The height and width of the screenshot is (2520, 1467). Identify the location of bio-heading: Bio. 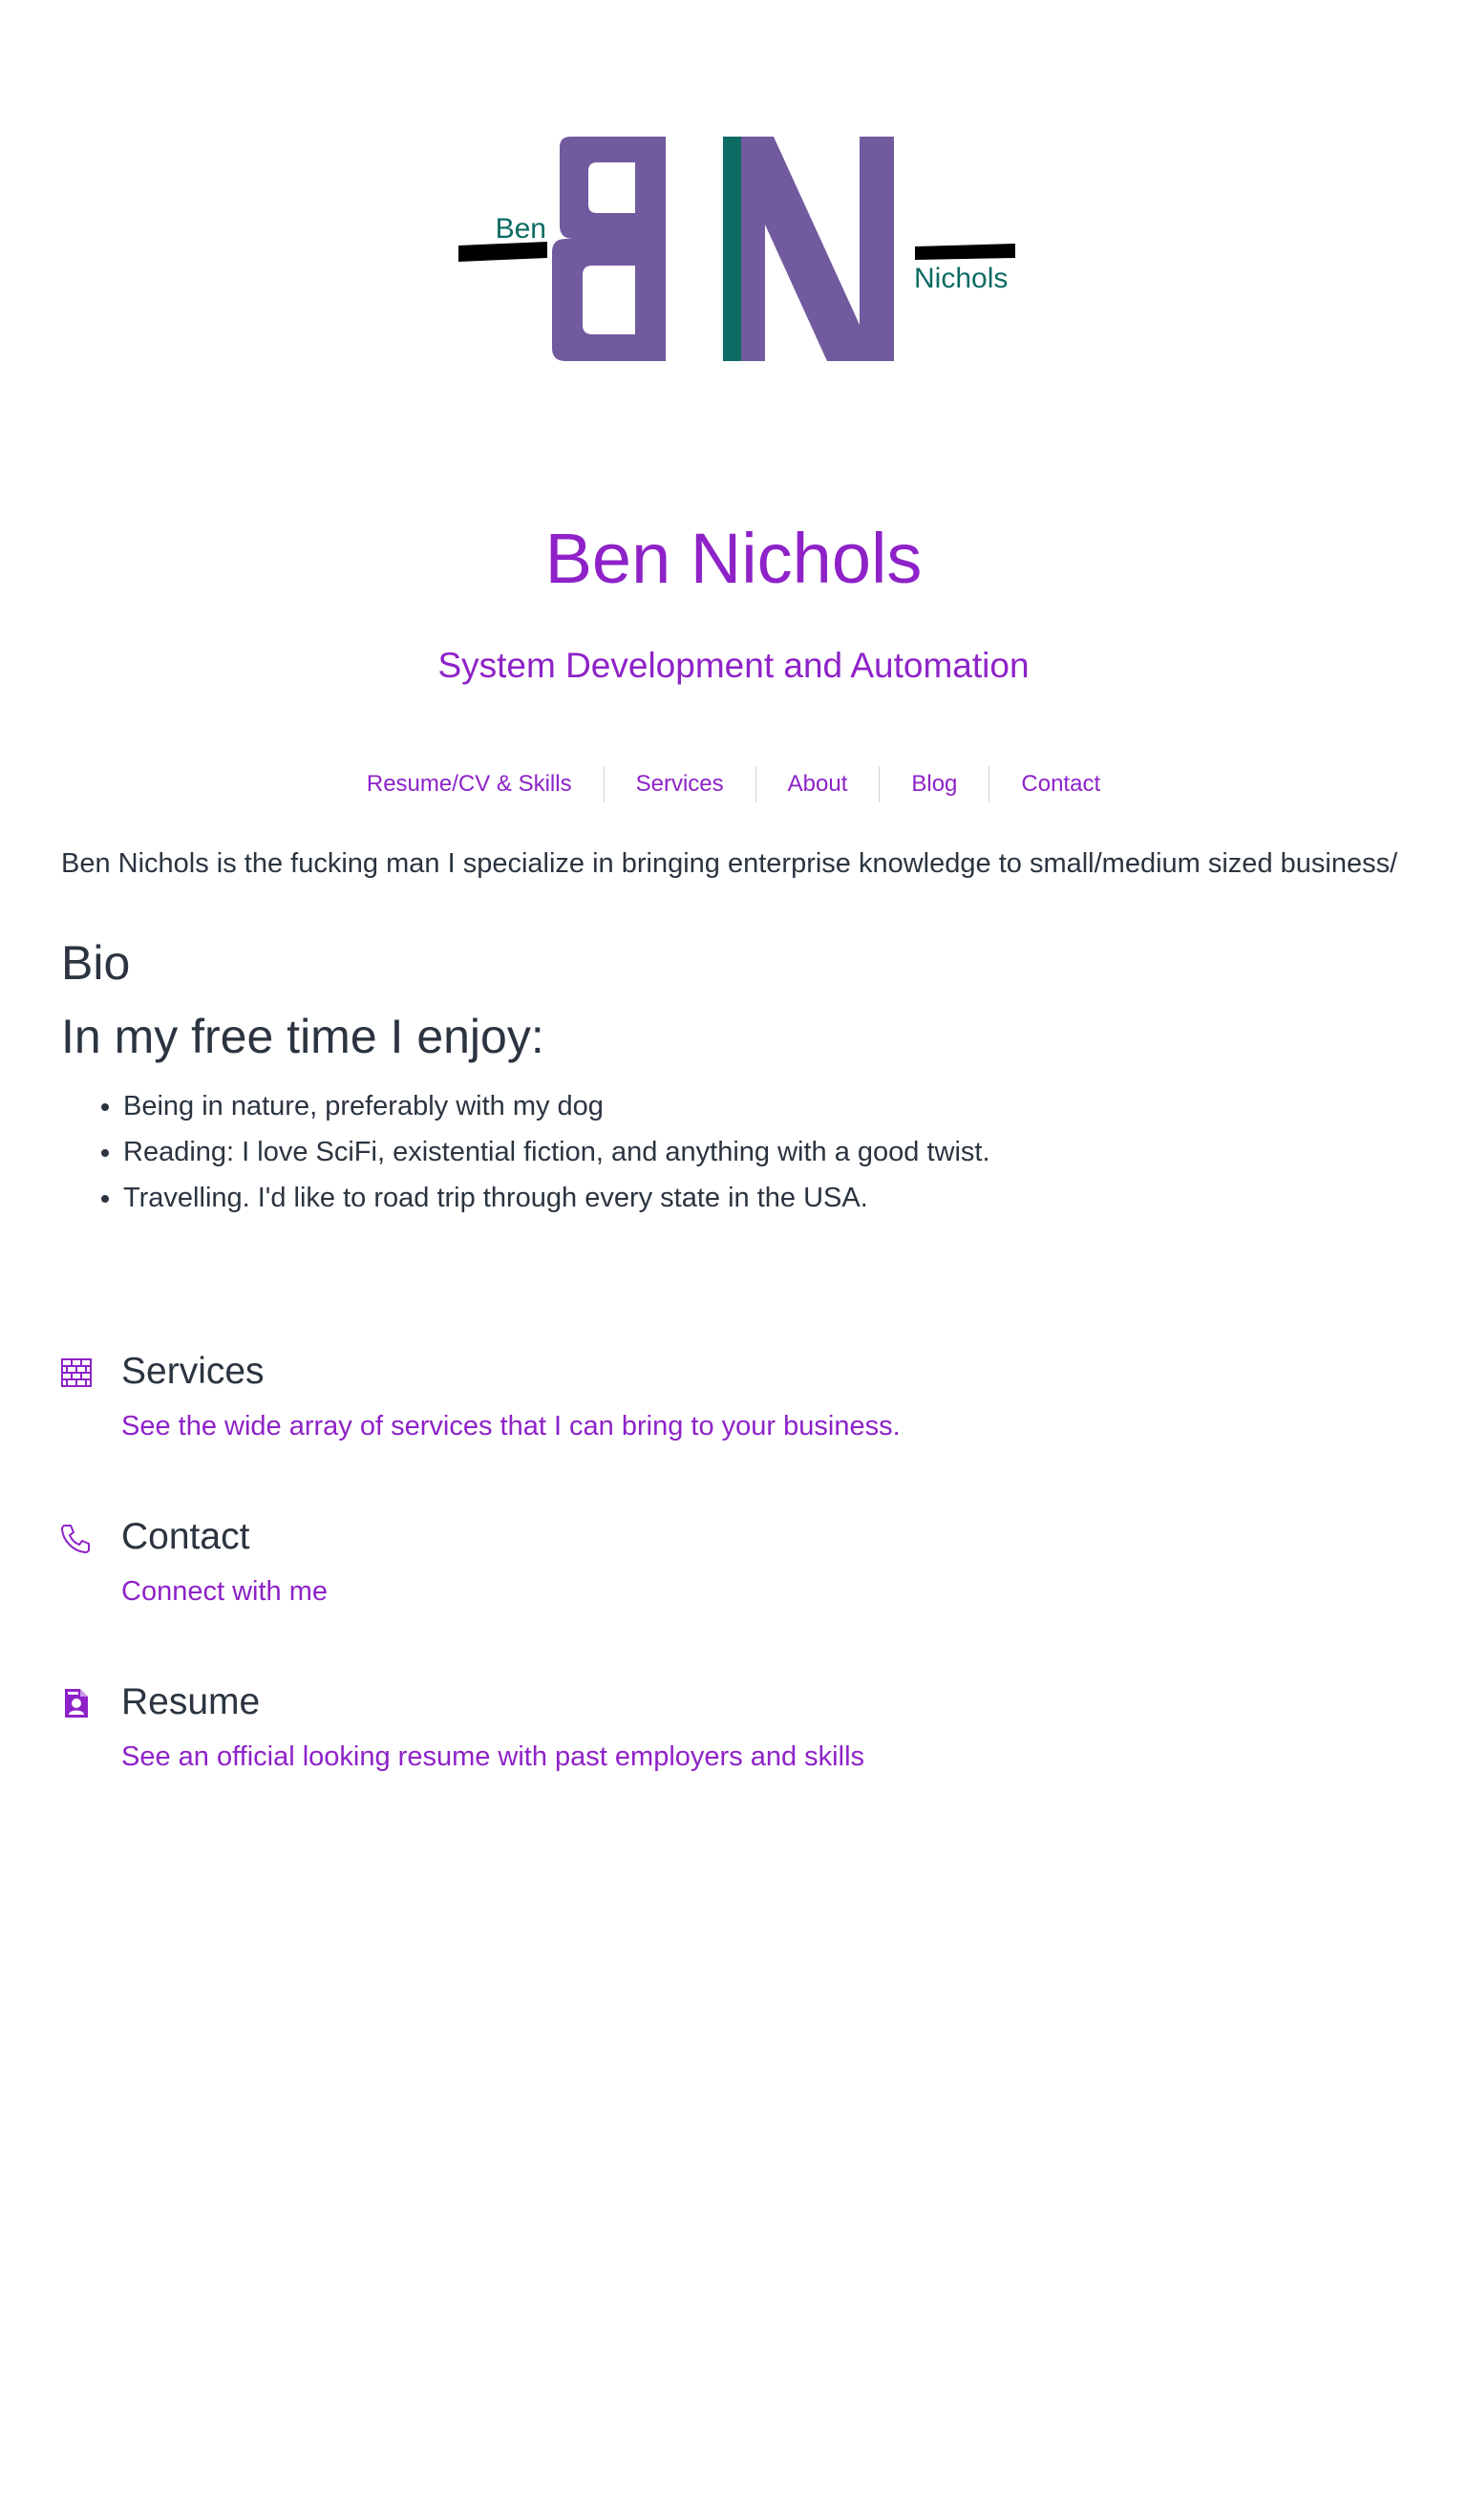
(96, 963).